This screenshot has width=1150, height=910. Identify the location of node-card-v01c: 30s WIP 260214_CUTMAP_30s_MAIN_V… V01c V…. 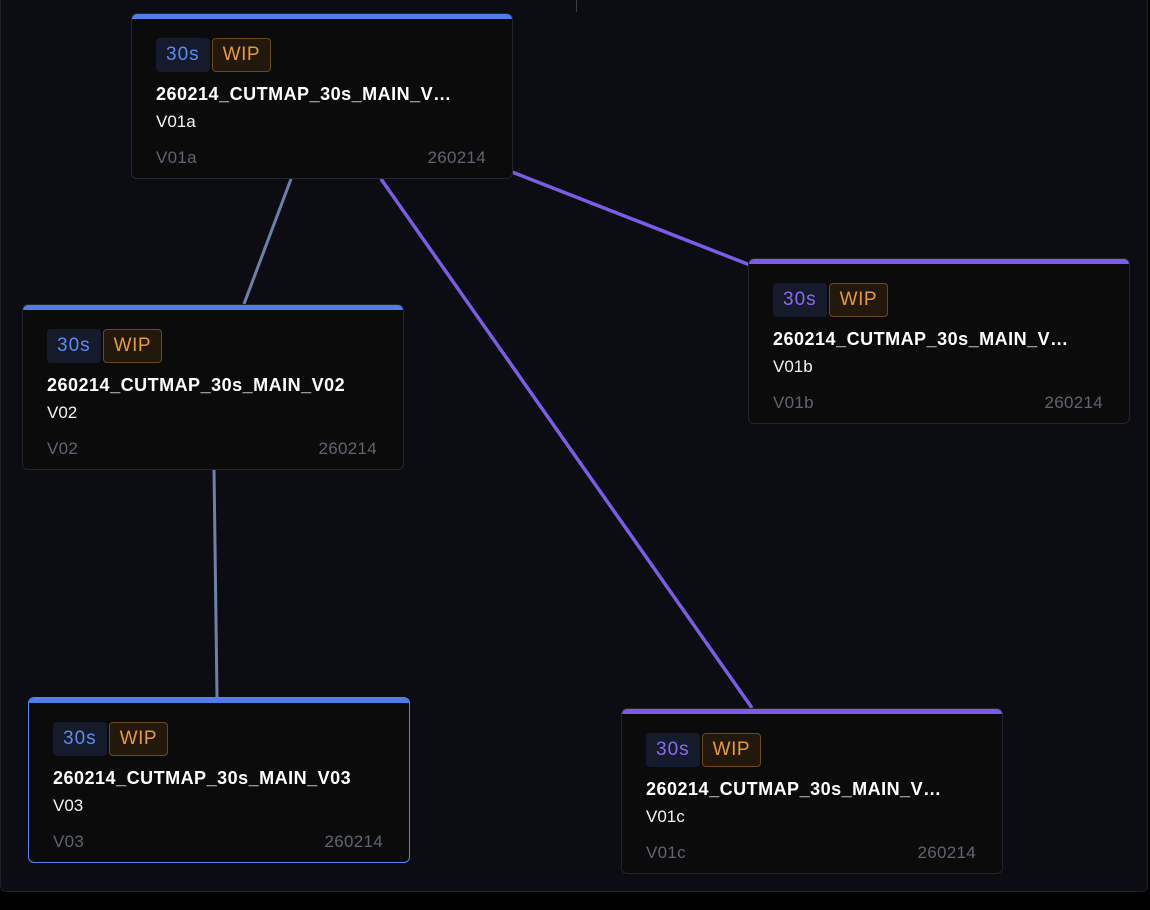
(812, 791).